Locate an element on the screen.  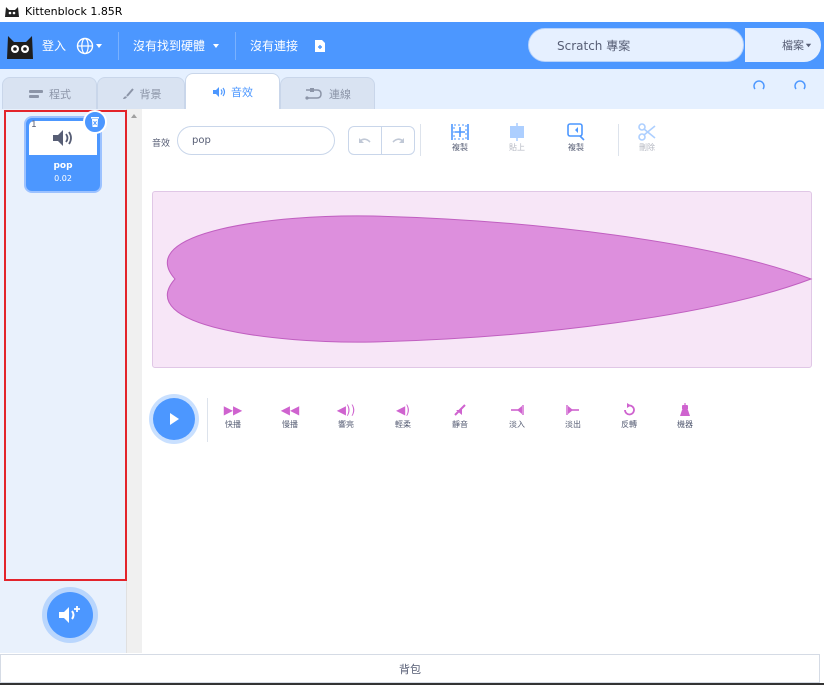
effect-fade-out-button: 淡出 is located at coordinates (573, 415).